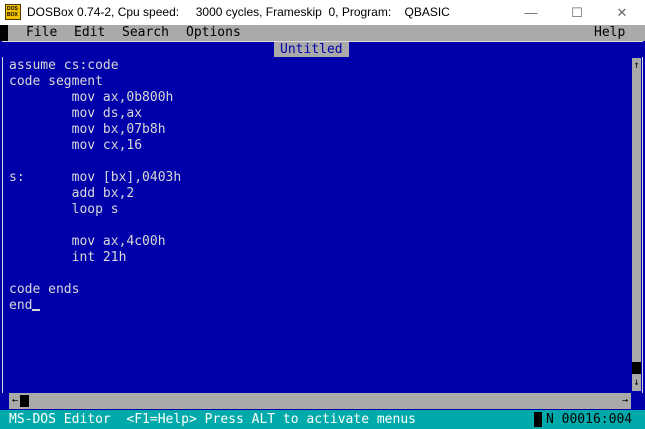 Image resolution: width=645 pixels, height=429 pixels. What do you see at coordinates (319, 114) in the screenshot?
I see `code-line: mov ds,ax` at bounding box center [319, 114].